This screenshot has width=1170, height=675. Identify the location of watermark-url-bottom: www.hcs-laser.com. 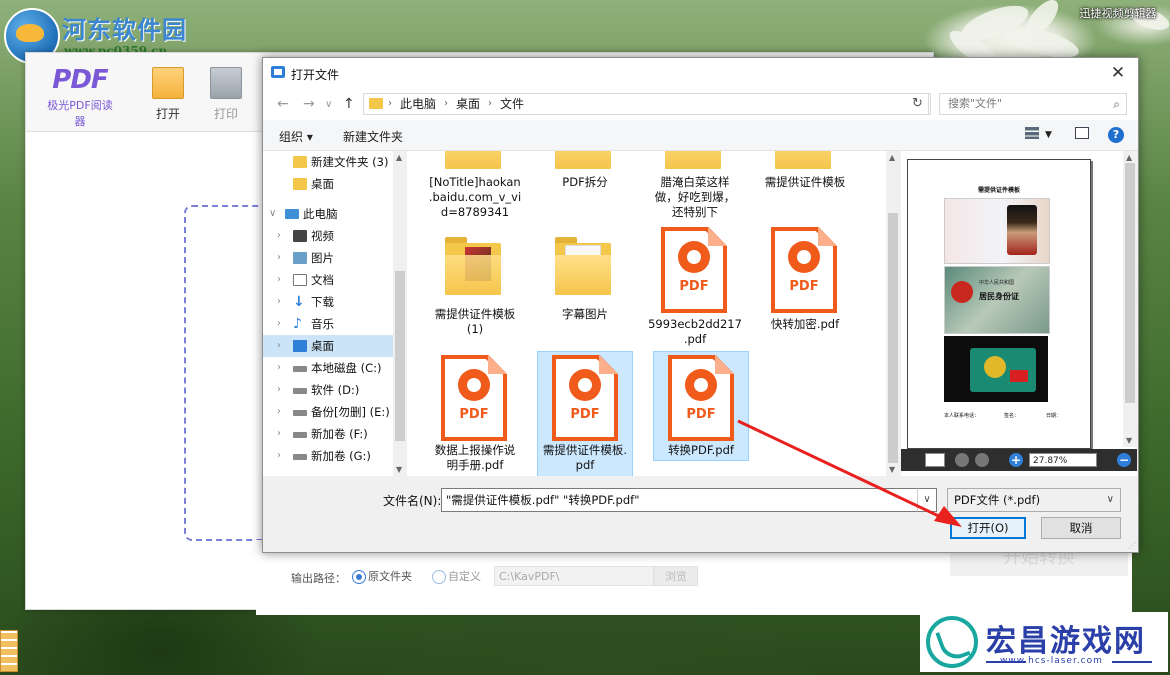
(1051, 661).